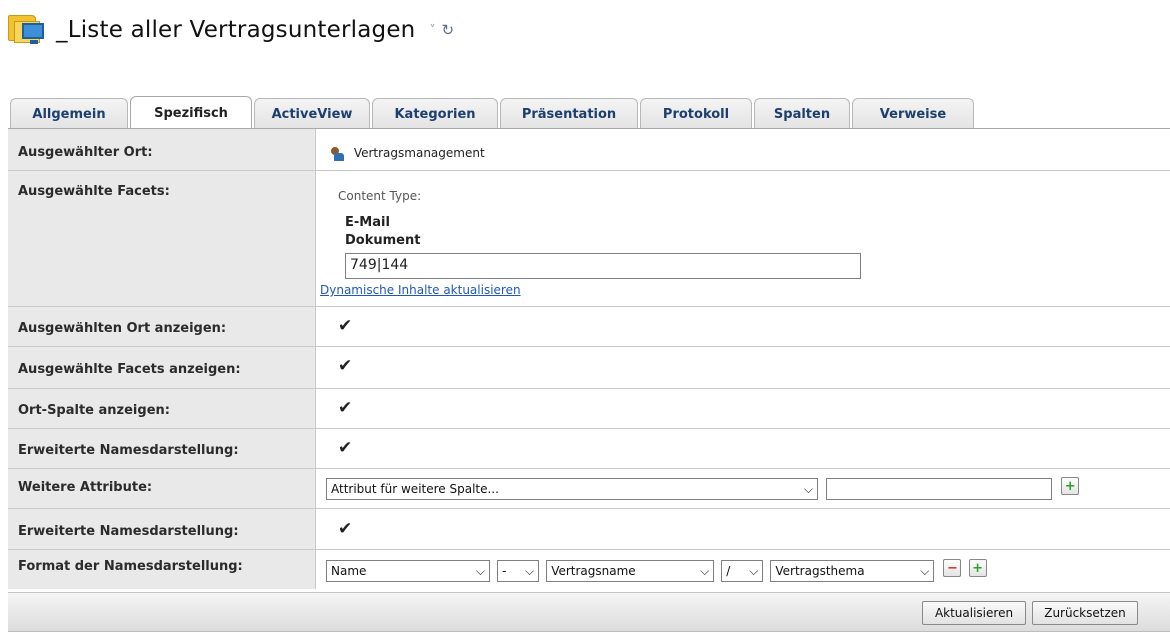  What do you see at coordinates (1085, 613) in the screenshot?
I see `reset-button: Zurücksetzen` at bounding box center [1085, 613].